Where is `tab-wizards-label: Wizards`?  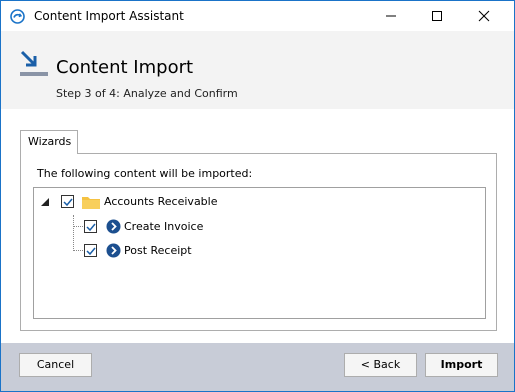
tab-wizards-label: Wizards is located at coordinates (50, 141).